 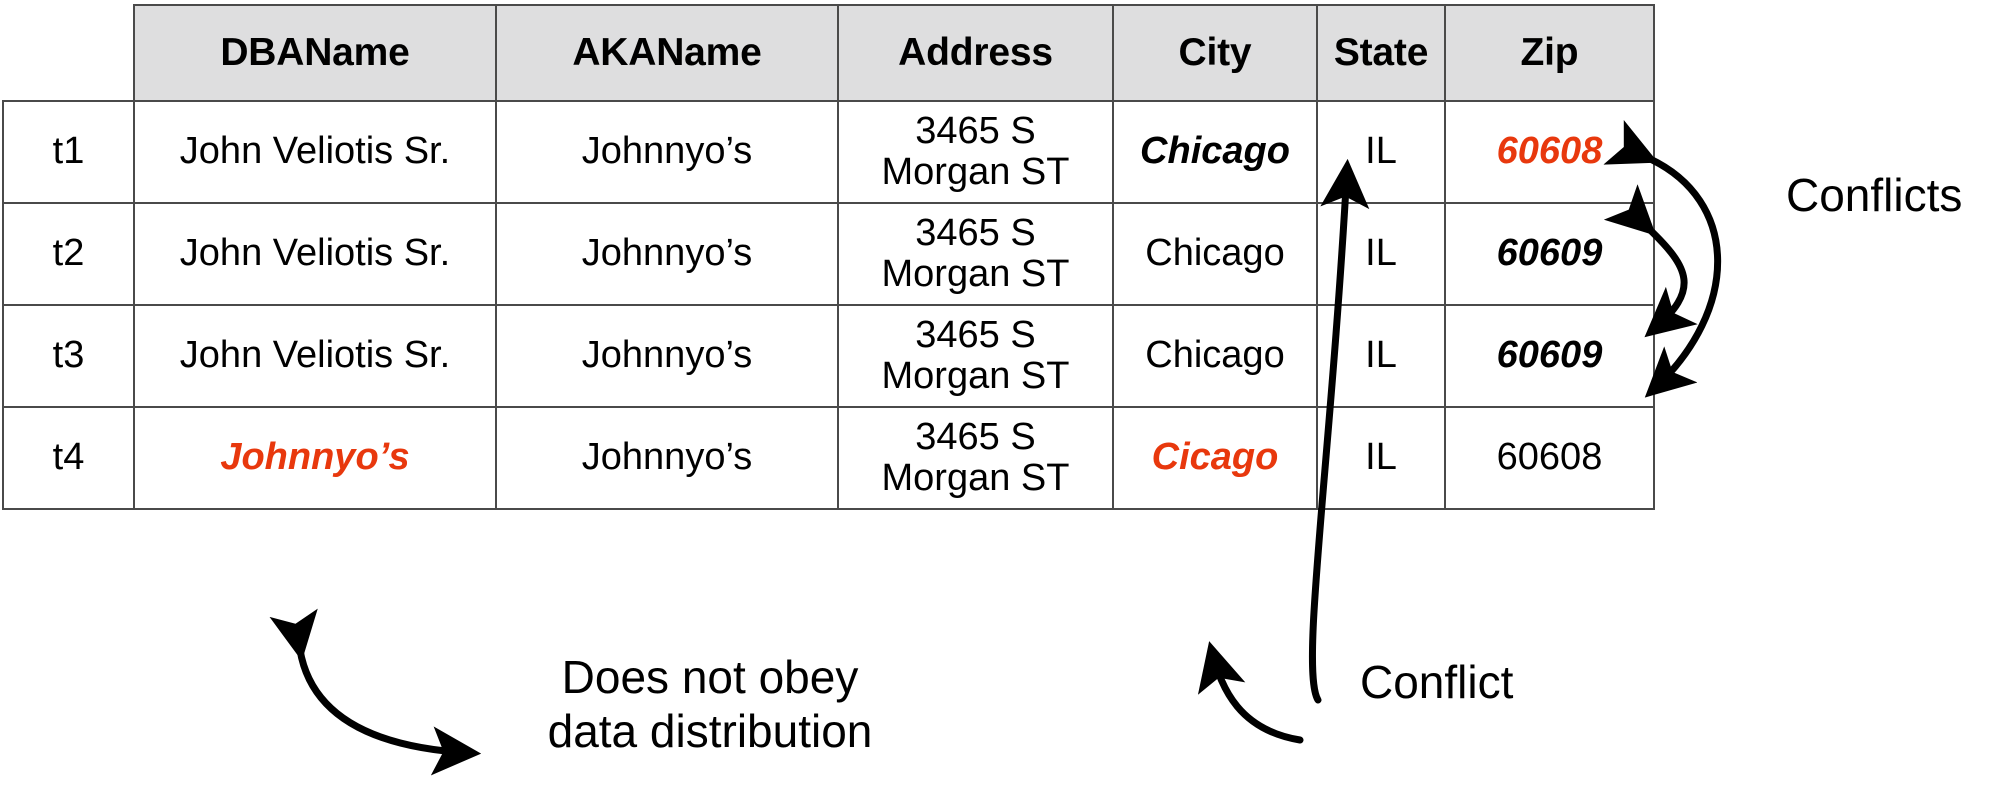 What do you see at coordinates (1215, 356) in the screenshot?
I see `cell-t3-city: Chicago` at bounding box center [1215, 356].